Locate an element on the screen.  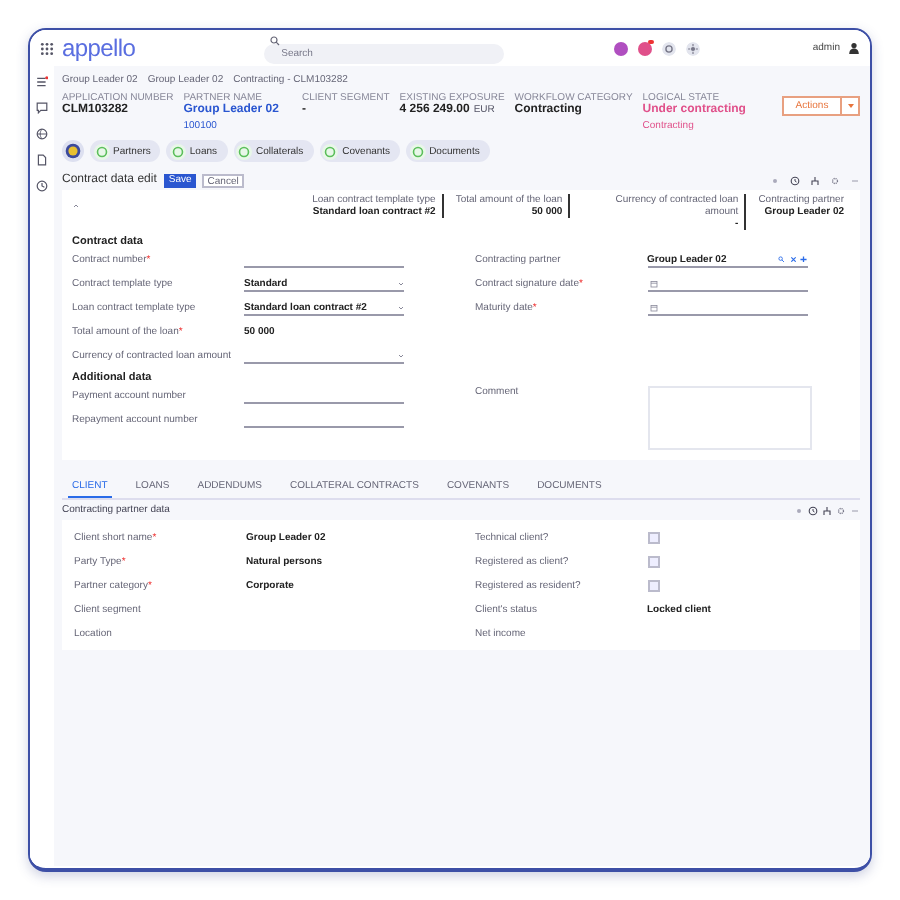
chat-icon is located at coordinates (42, 108).